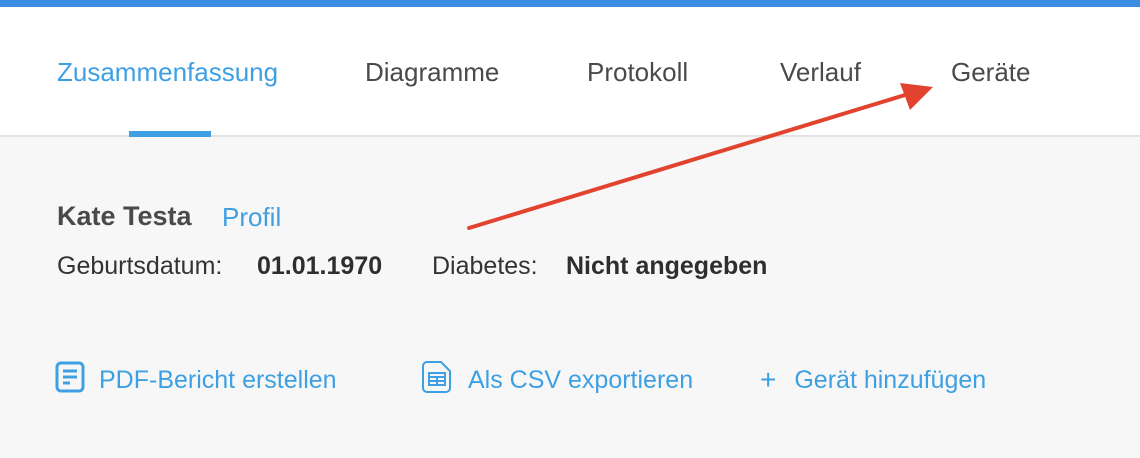 The width and height of the screenshot is (1140, 458). I want to click on tab-geraete: Geräte, so click(991, 72).